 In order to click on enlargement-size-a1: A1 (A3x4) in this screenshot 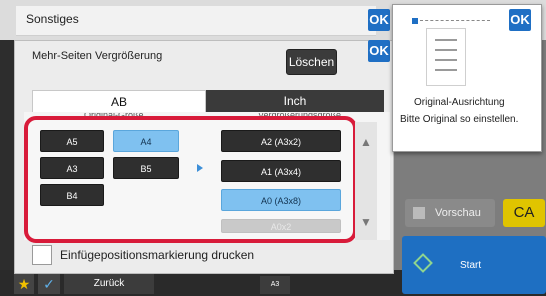, I will do `click(281, 171)`.